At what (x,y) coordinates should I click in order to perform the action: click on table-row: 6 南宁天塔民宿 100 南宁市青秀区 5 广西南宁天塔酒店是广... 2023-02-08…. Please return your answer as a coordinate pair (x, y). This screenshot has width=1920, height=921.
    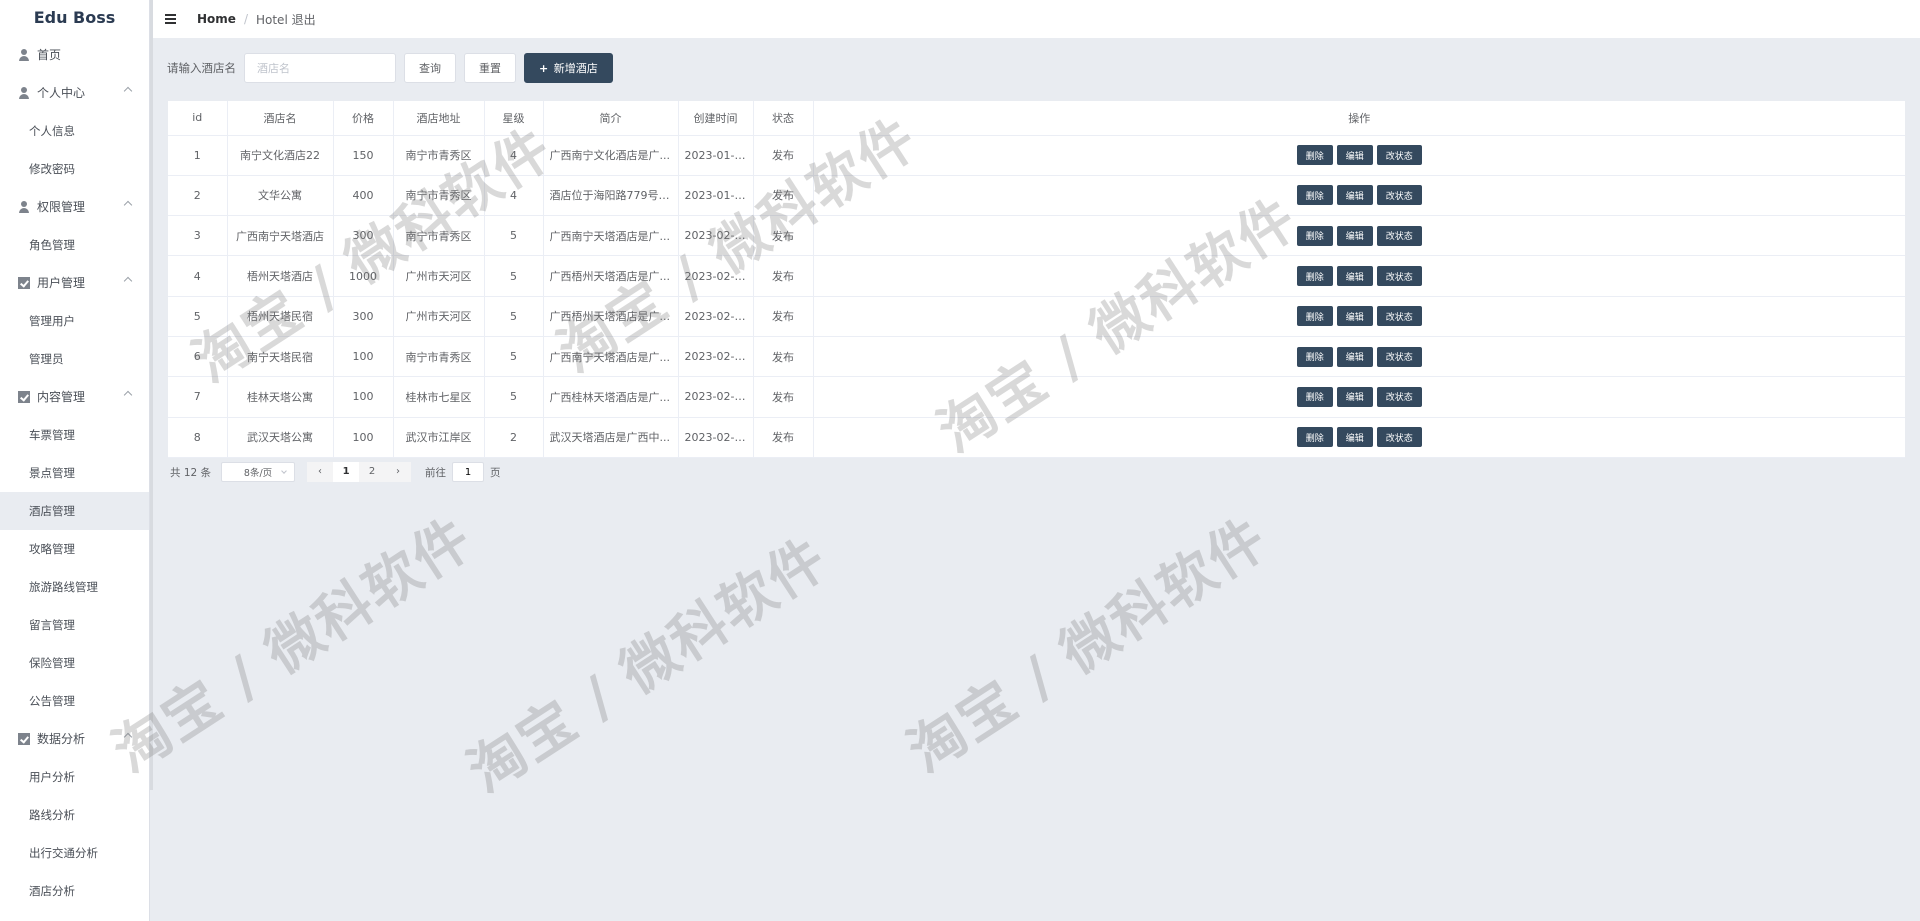
    Looking at the image, I should click on (1036, 357).